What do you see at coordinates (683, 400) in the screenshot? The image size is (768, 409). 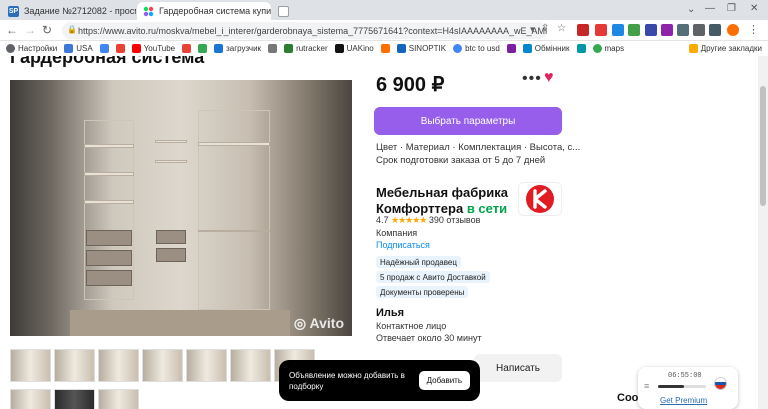 I see `get-premium-link: Get Premium` at bounding box center [683, 400].